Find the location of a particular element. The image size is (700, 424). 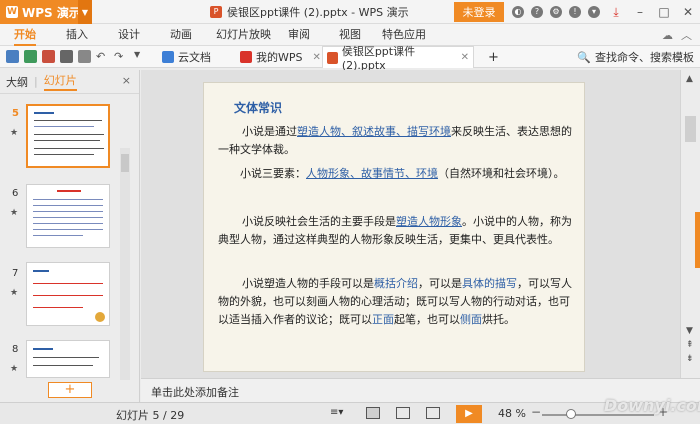

menu-home: 开始 is located at coordinates (25, 35).